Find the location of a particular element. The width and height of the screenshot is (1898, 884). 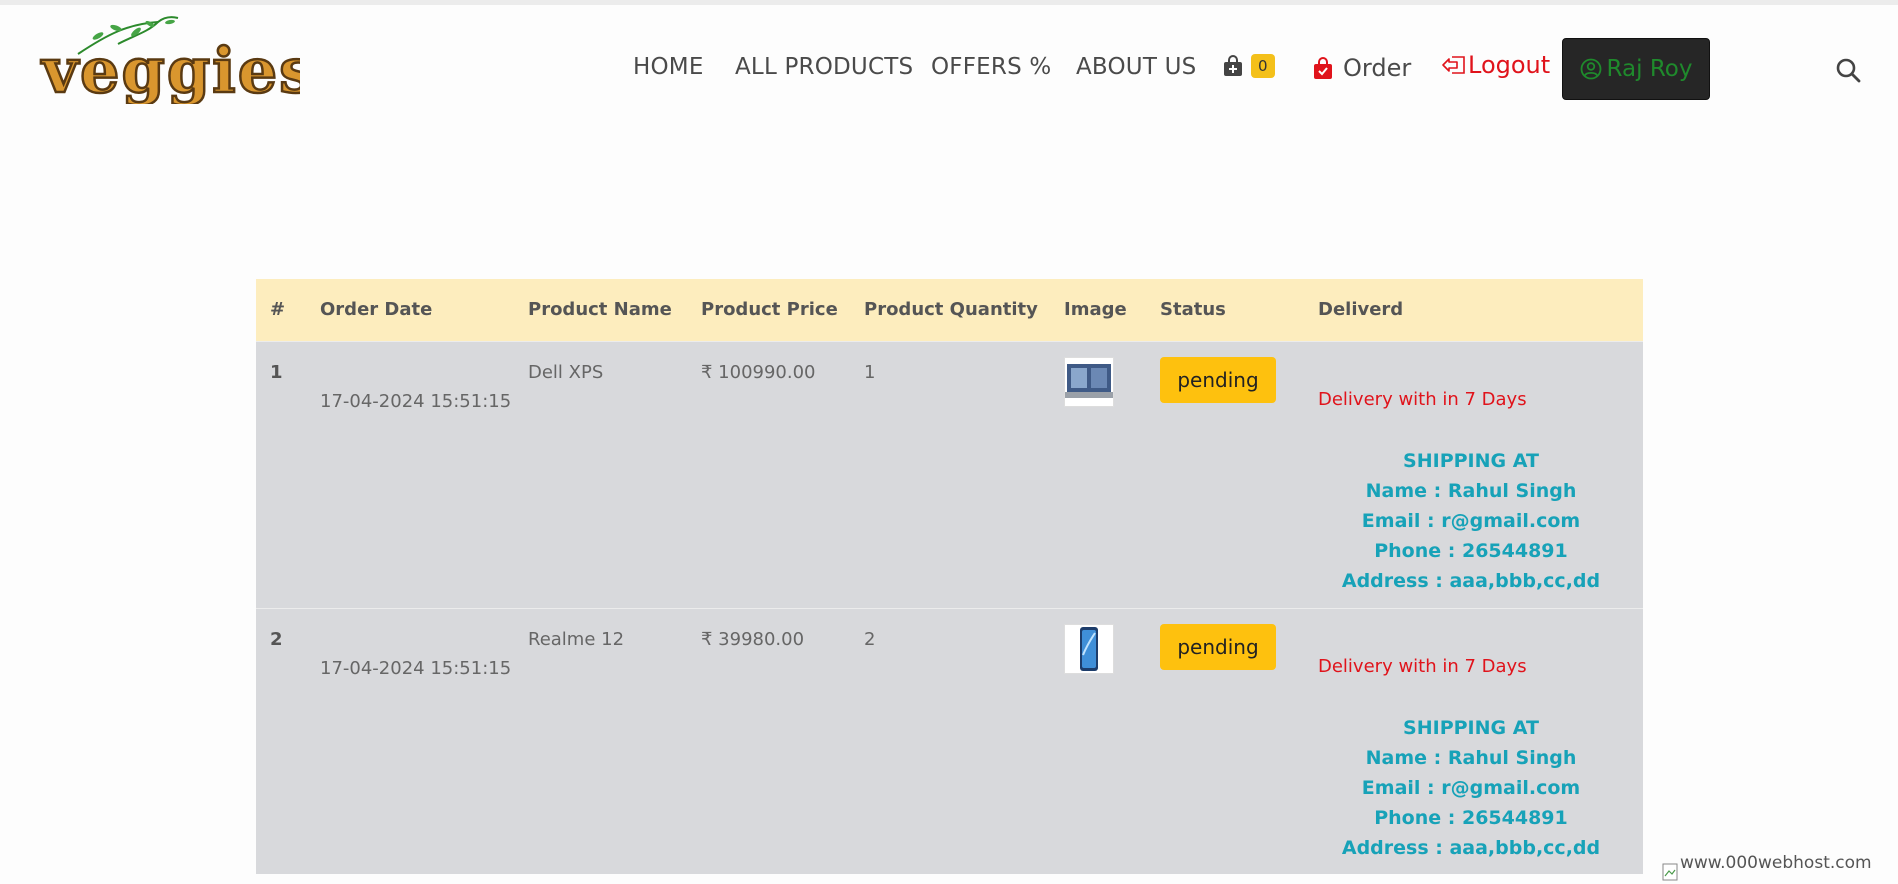

product-image-laptop is located at coordinates (1089, 382).